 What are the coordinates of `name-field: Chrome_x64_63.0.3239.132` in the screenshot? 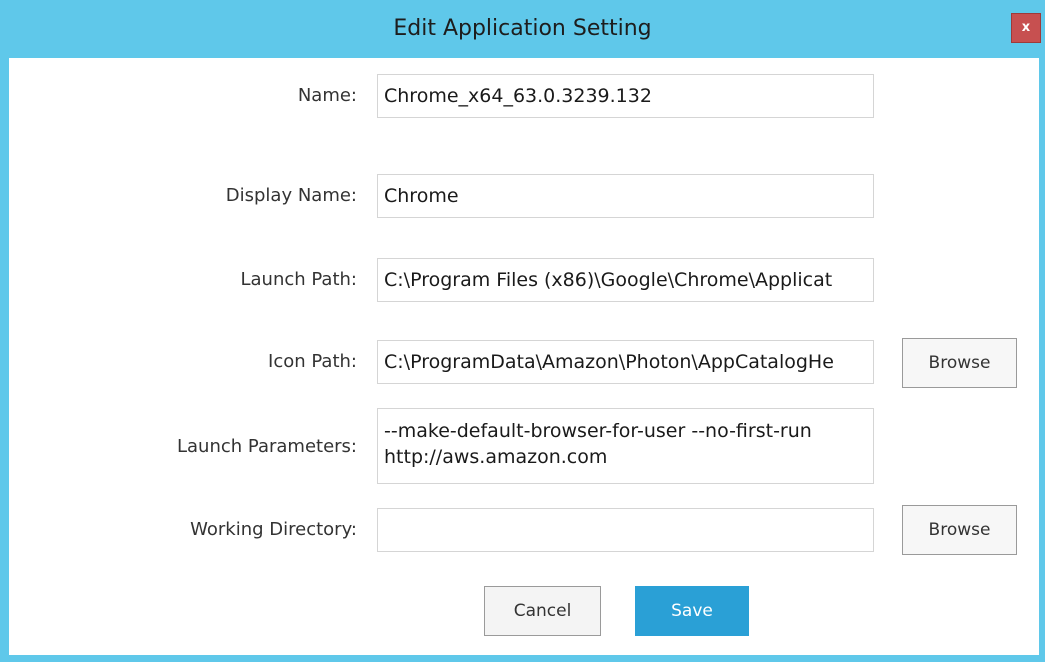 It's located at (625, 96).